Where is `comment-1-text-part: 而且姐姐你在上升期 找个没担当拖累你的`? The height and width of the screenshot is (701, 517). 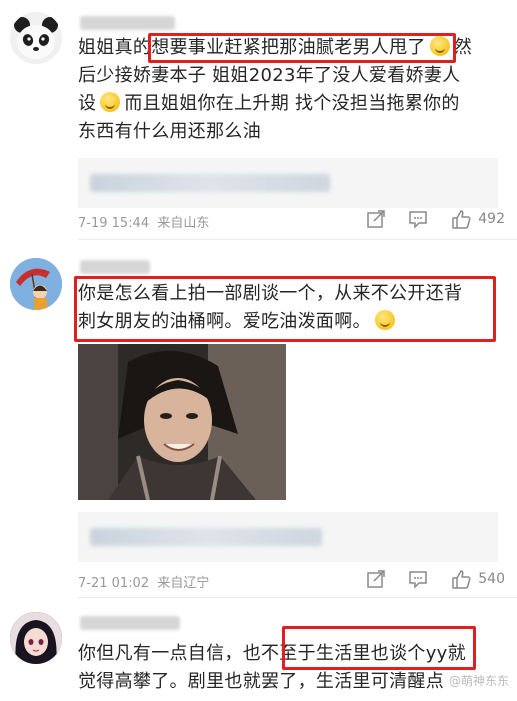 comment-1-text-part: 而且姐姐你在上升期 找个没担当拖累你的 is located at coordinates (292, 103).